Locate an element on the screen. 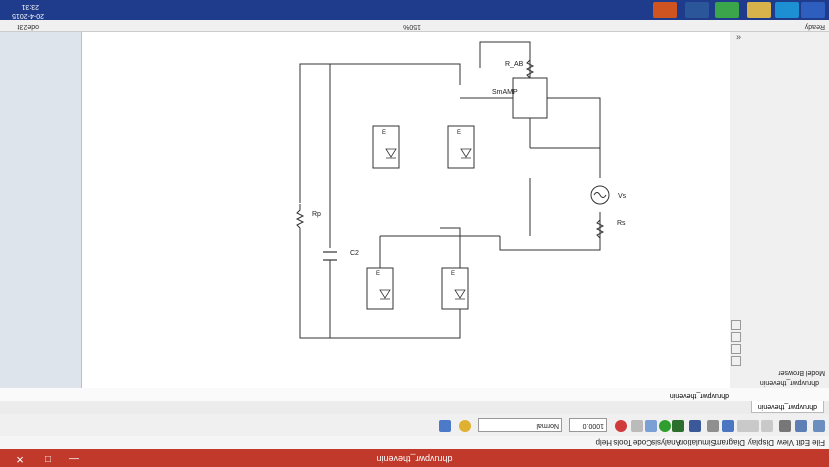 The height and width of the screenshot is (467, 829). status-bar: Ready 150% ode23t is located at coordinates (414, 25).